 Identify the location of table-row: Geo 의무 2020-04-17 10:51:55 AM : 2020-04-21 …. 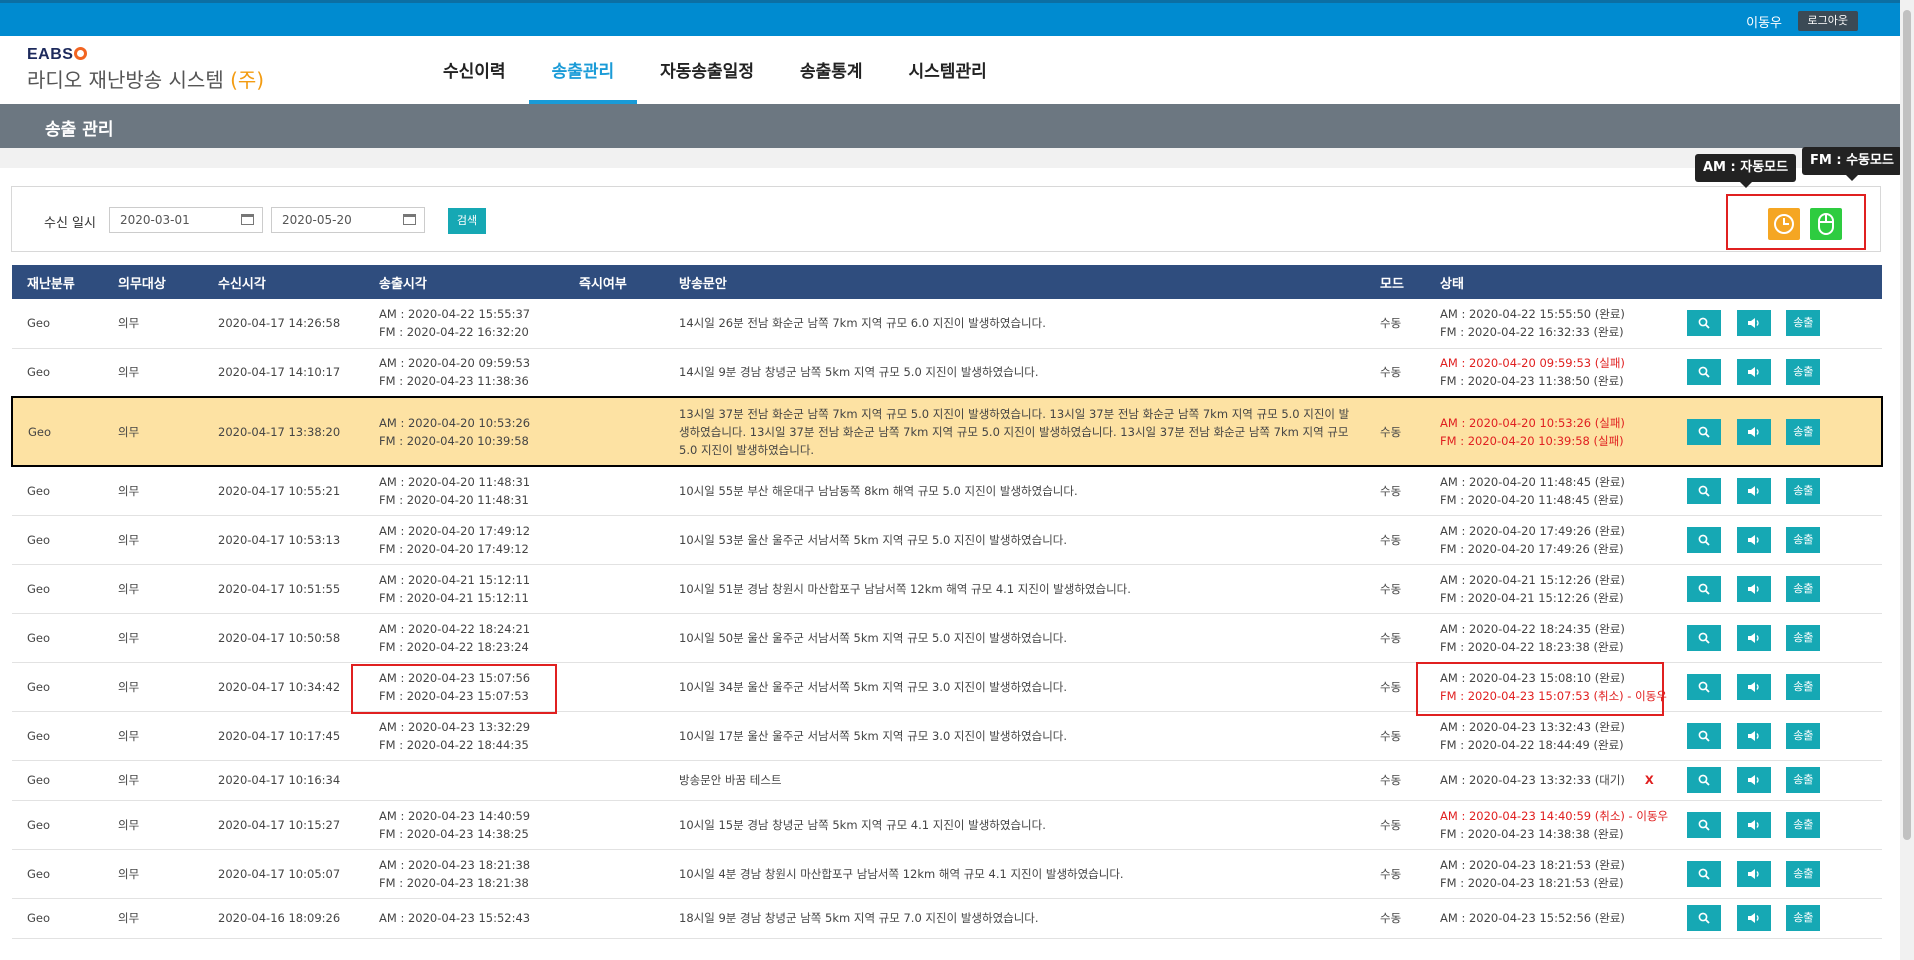
(947, 589).